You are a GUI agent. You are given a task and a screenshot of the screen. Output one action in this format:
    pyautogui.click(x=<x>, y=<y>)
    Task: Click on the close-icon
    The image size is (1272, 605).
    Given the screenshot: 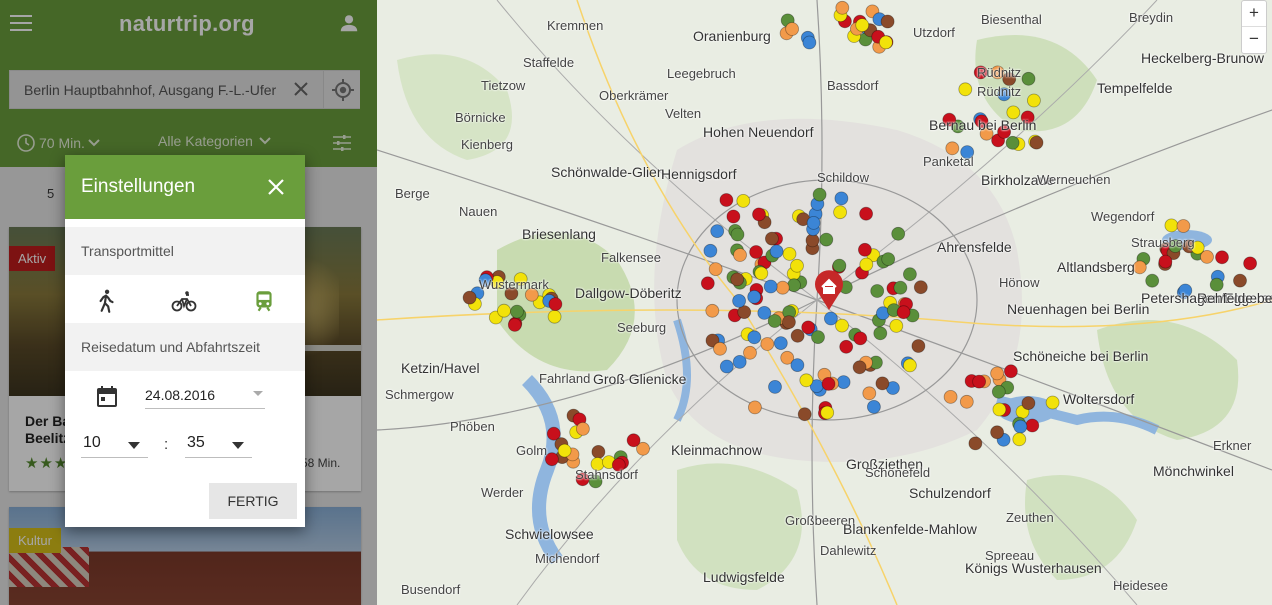 What is the action you would take?
    pyautogui.click(x=276, y=187)
    